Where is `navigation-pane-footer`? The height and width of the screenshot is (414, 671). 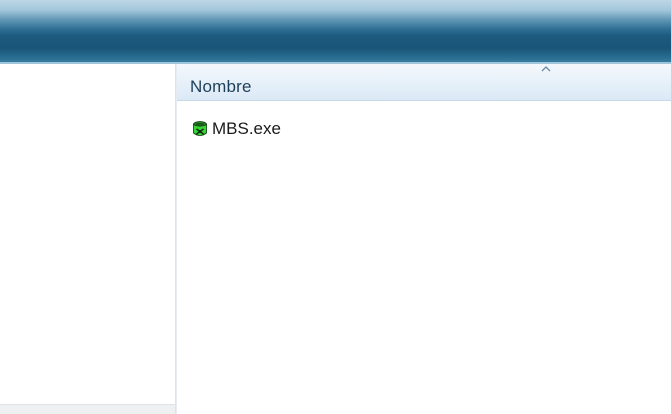 navigation-pane-footer is located at coordinates (87, 409).